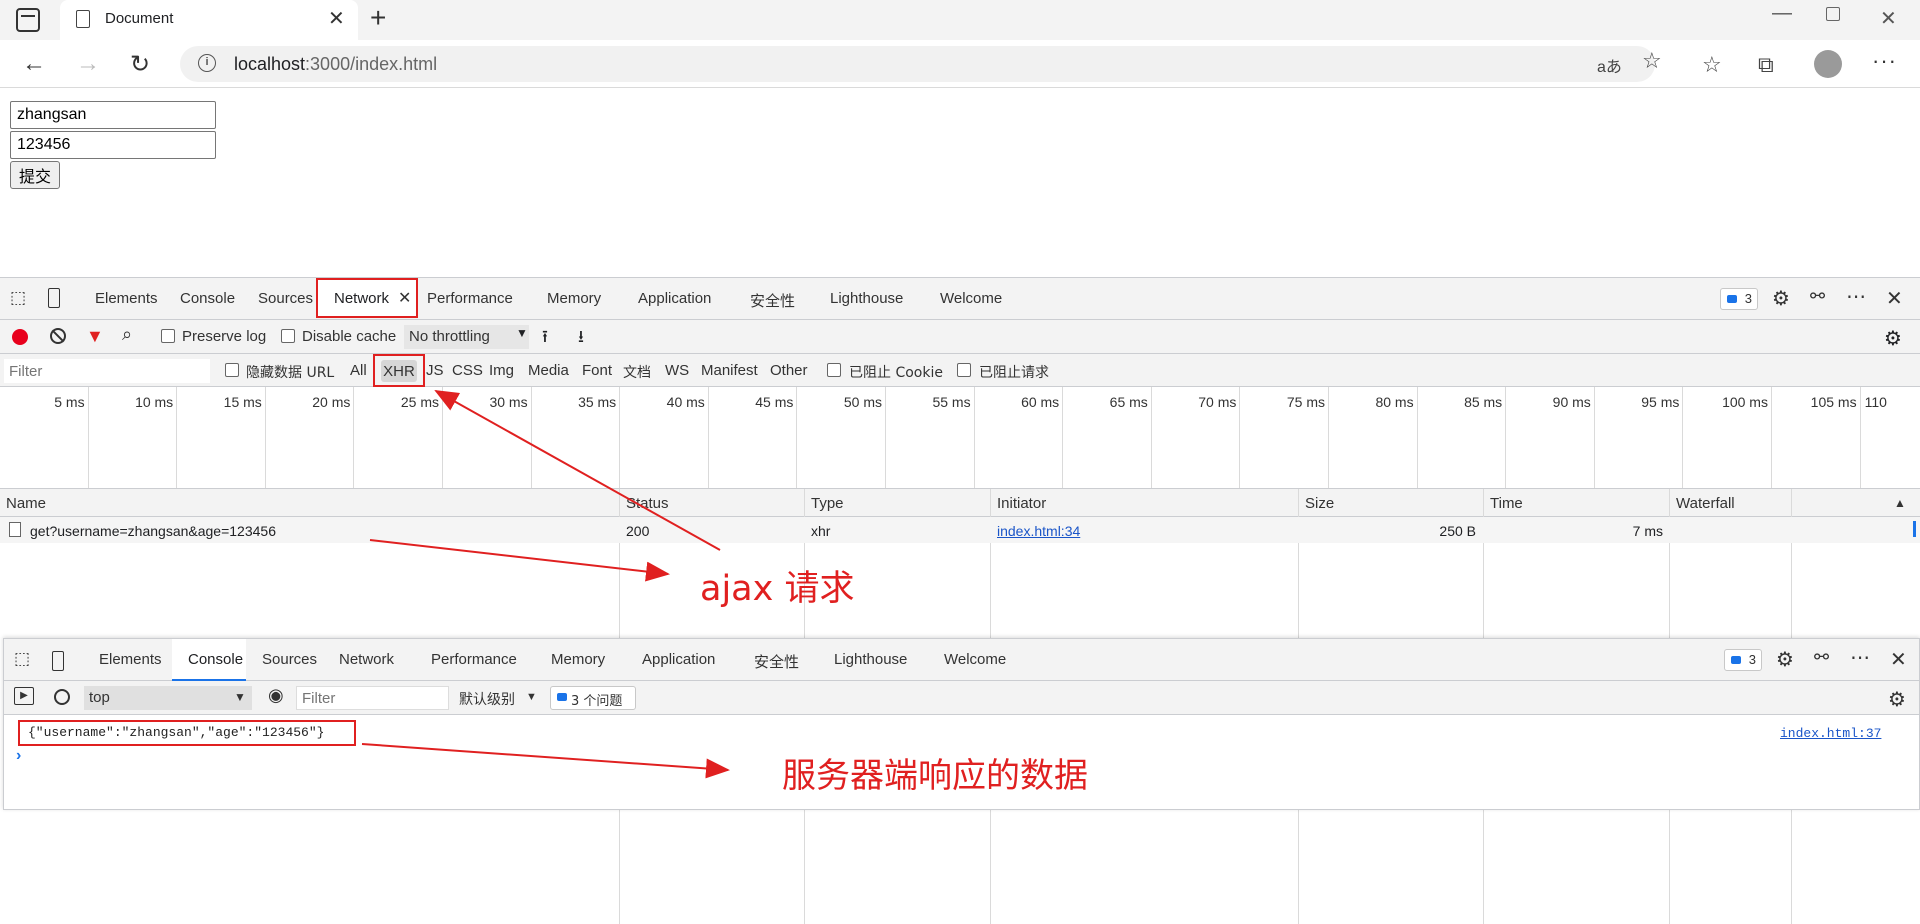  I want to click on drawer-tab-elements: Elements, so click(130, 659).